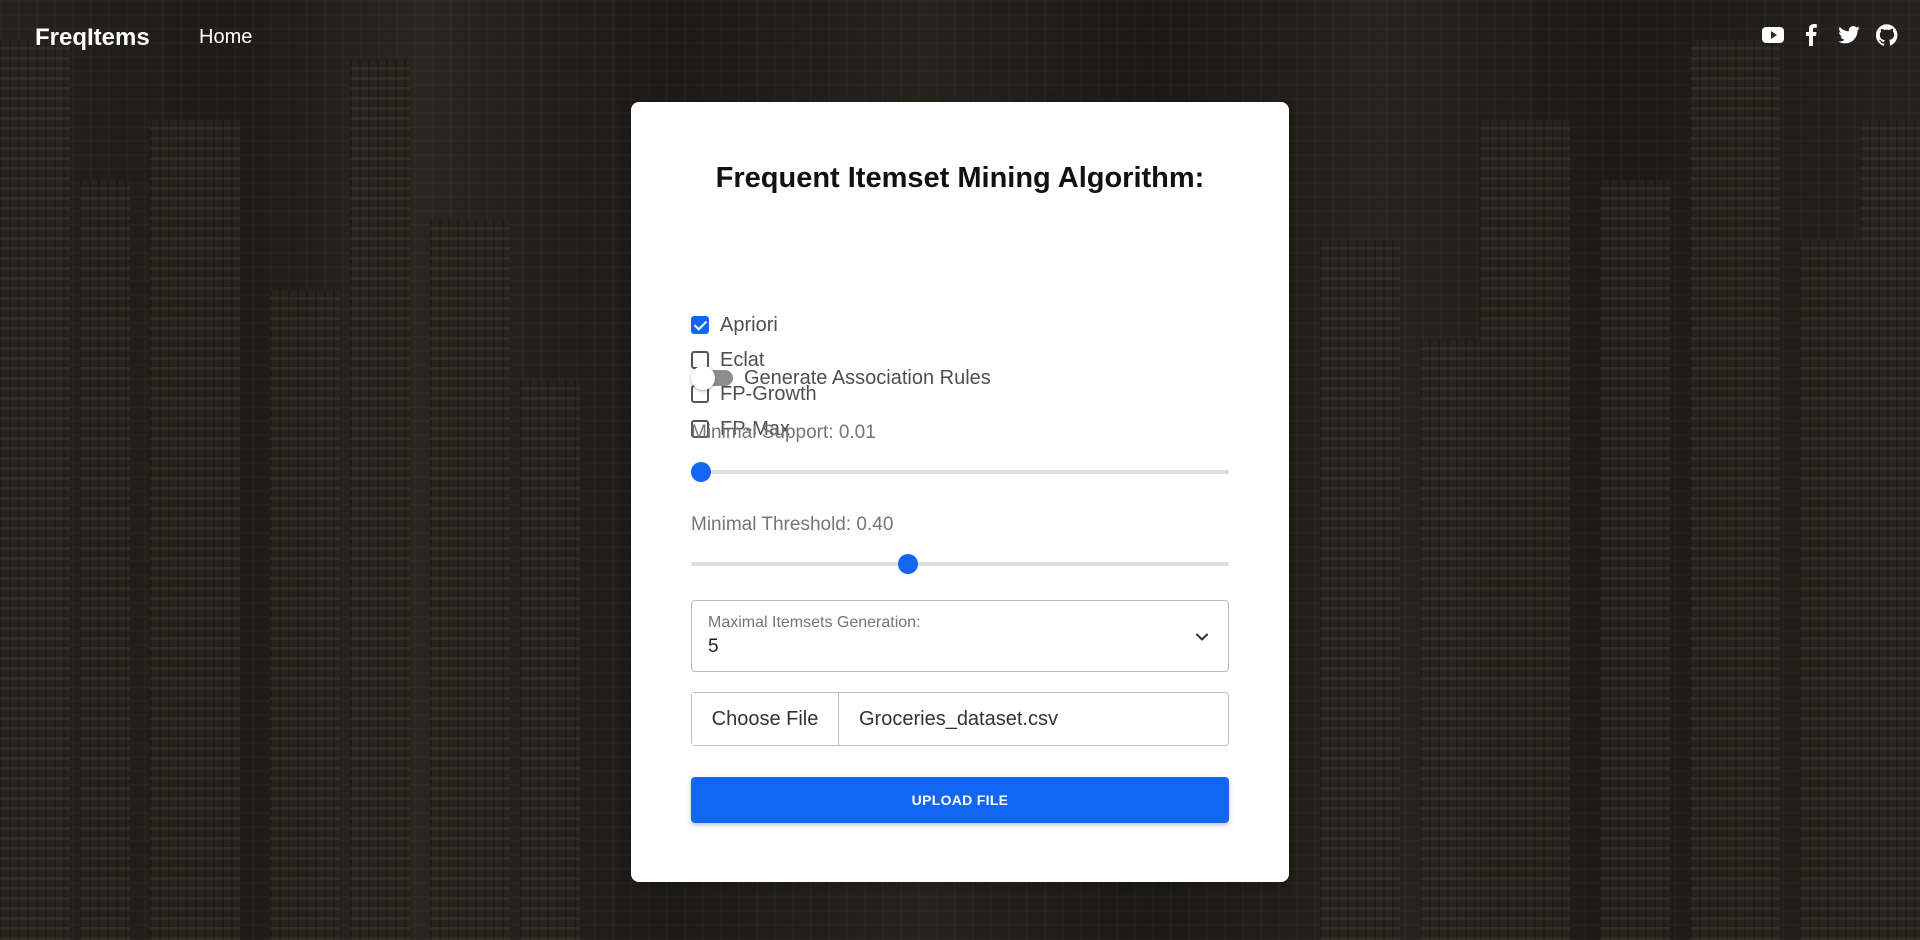  What do you see at coordinates (765, 719) in the screenshot?
I see `choose-file-button: Choose File` at bounding box center [765, 719].